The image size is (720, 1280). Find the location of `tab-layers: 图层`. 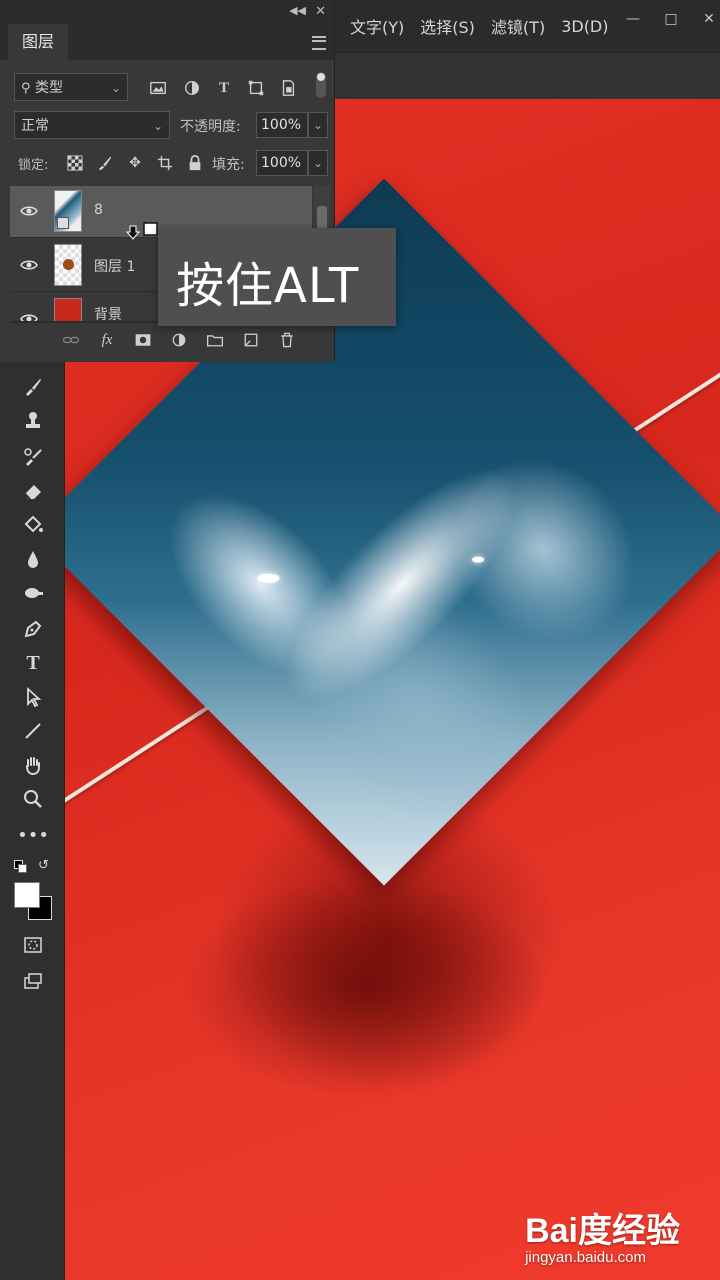

tab-layers: 图层 is located at coordinates (38, 42).